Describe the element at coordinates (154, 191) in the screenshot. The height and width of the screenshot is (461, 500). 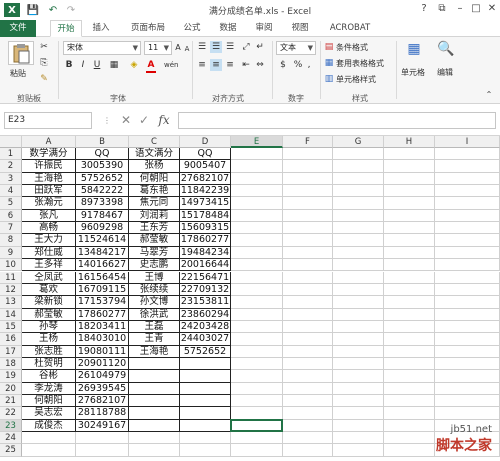
I see `cell: 葛东艳` at that location.